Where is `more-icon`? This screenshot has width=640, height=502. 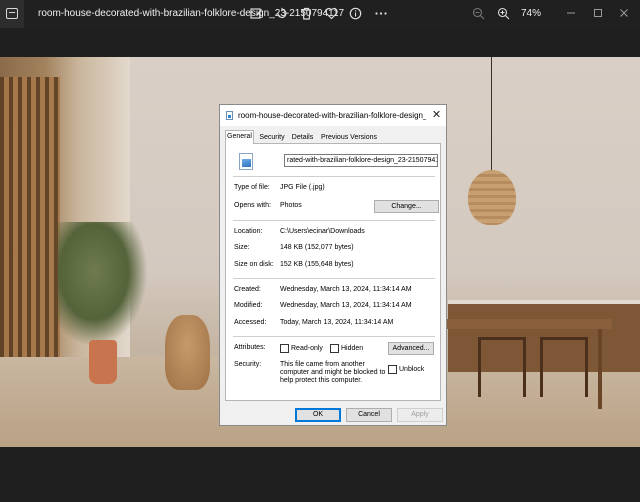
more-icon is located at coordinates (381, 14).